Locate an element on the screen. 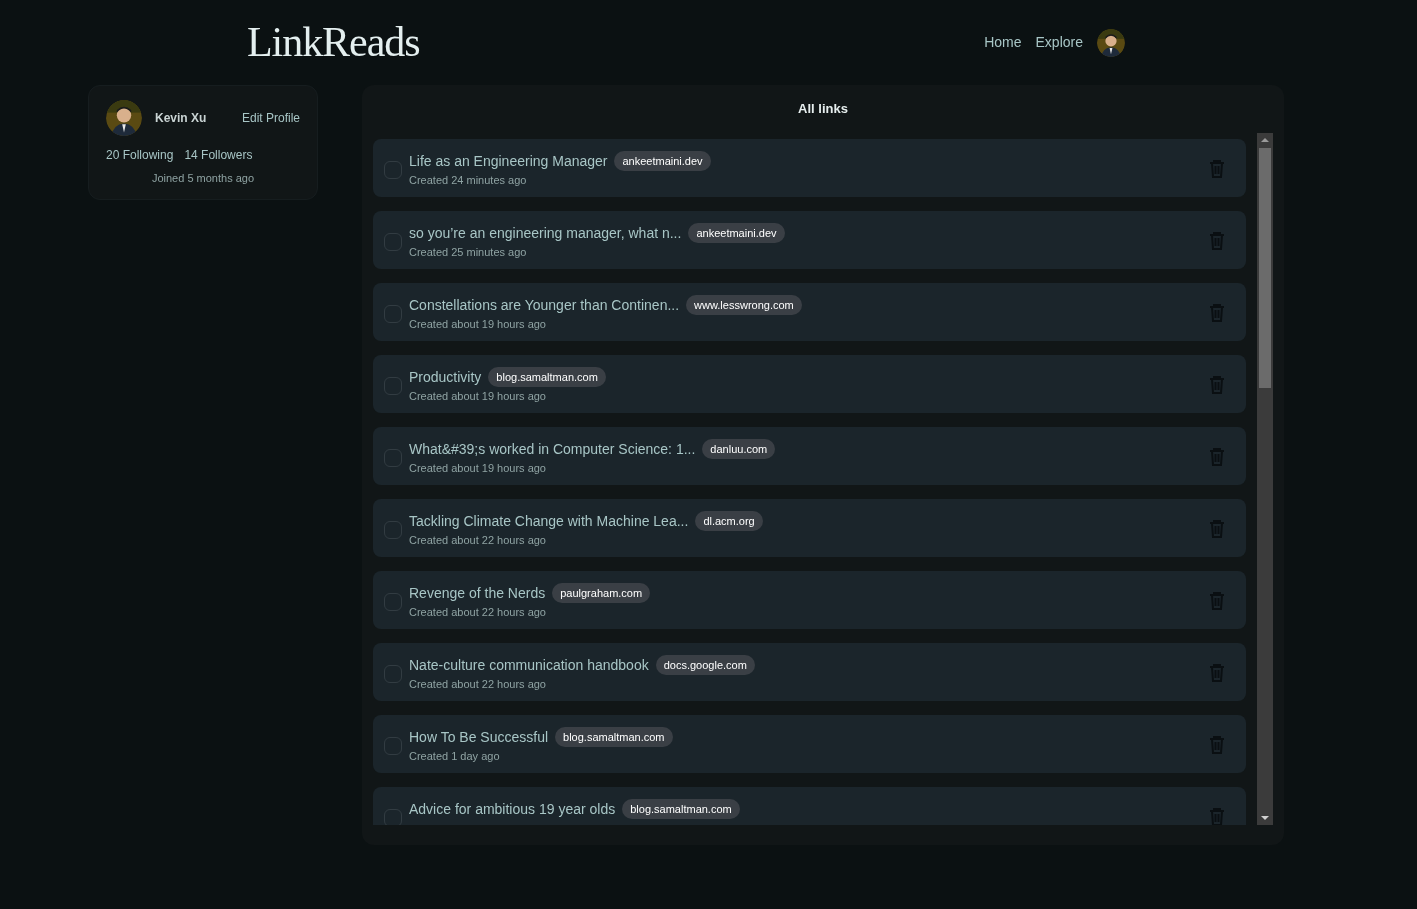  link-card: Advice for ambitious 19 year olds blog.samaltman.com is located at coordinates (809, 805).